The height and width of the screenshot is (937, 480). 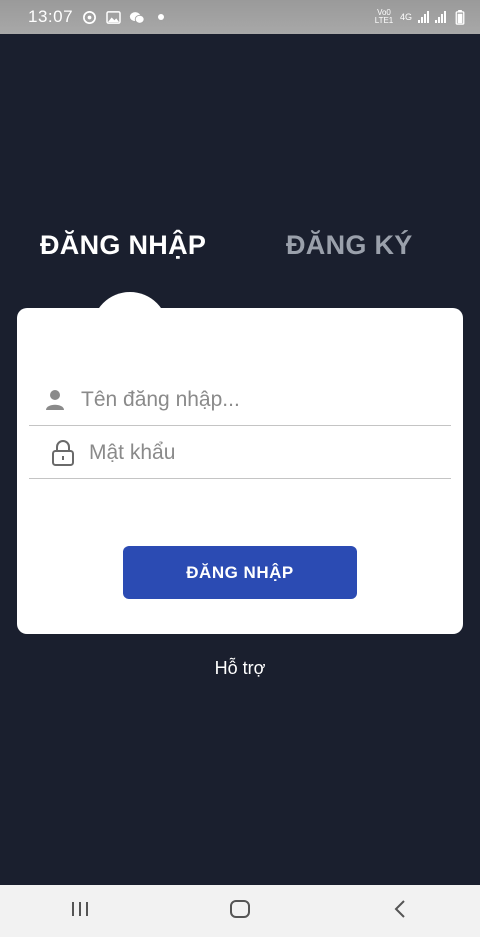 I want to click on status-right: Vo0 LTE1 4G, so click(x=421, y=17).